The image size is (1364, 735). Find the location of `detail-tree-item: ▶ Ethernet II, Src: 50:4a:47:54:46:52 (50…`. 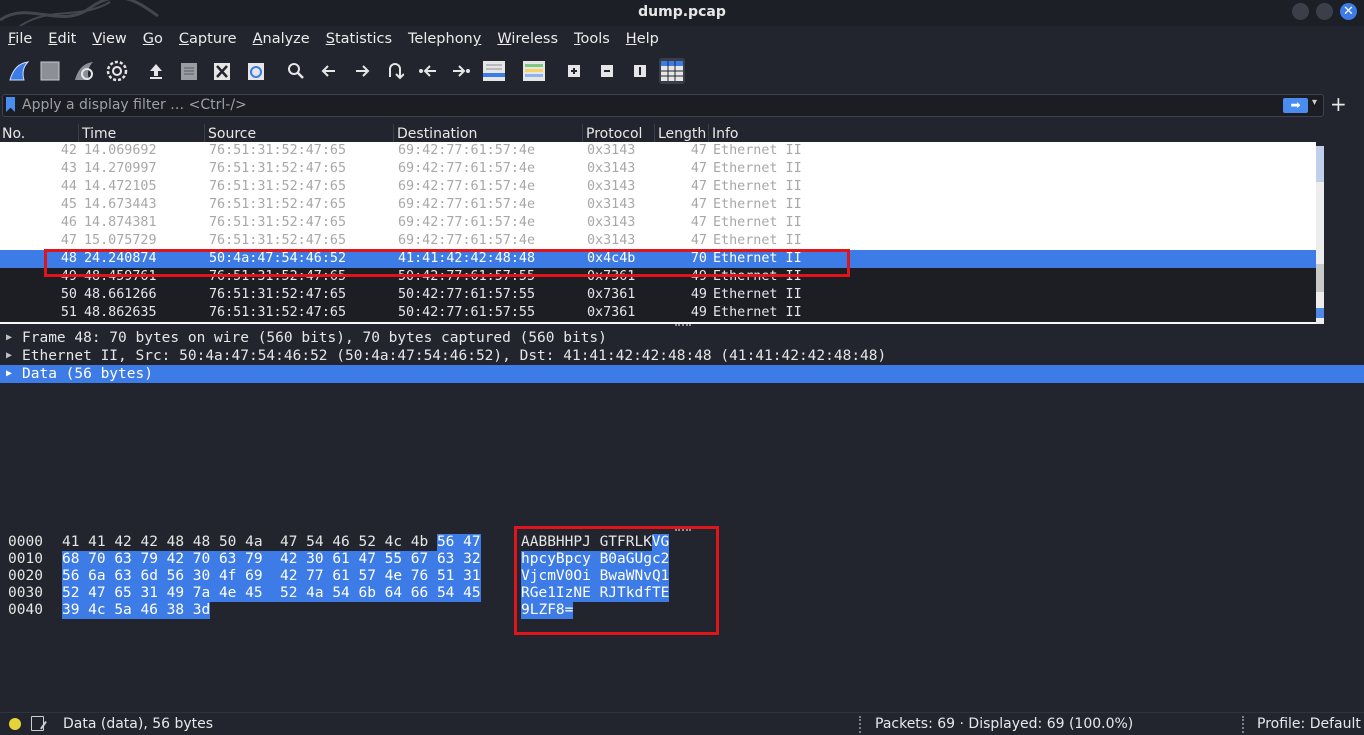

detail-tree-item: ▶ Ethernet II, Src: 50:4a:47:54:46:52 (50… is located at coordinates (682, 356).